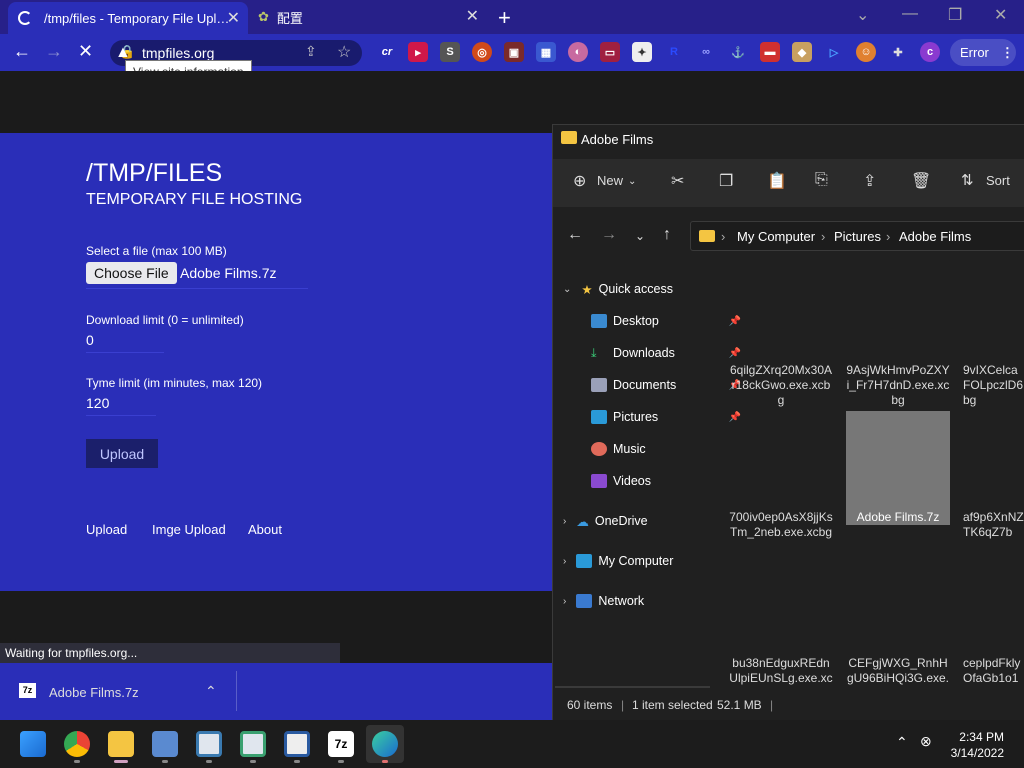 This screenshot has height=768, width=1024. I want to click on file-item-selected: Adobe Films.7z, so click(898, 517).